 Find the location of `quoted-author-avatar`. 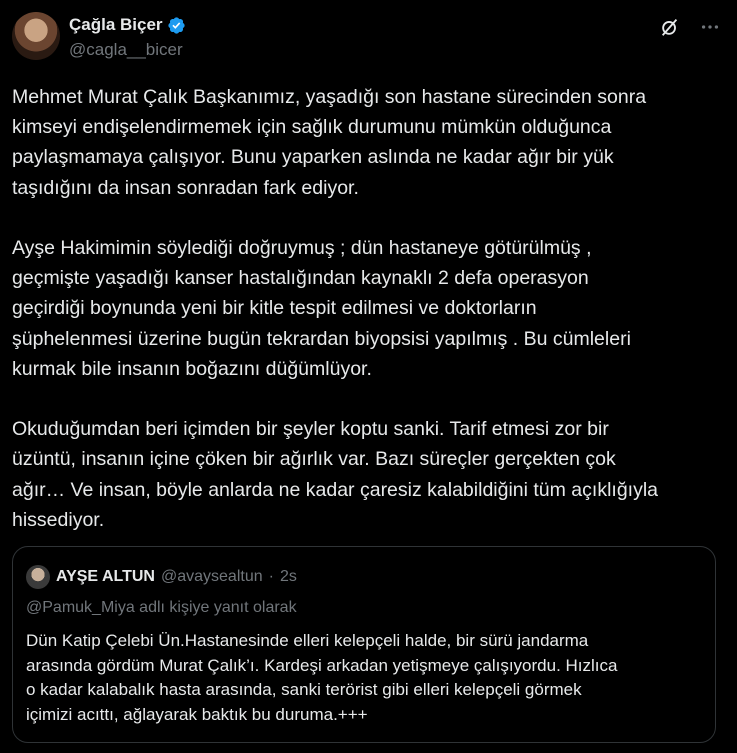

quoted-author-avatar is located at coordinates (38, 577).